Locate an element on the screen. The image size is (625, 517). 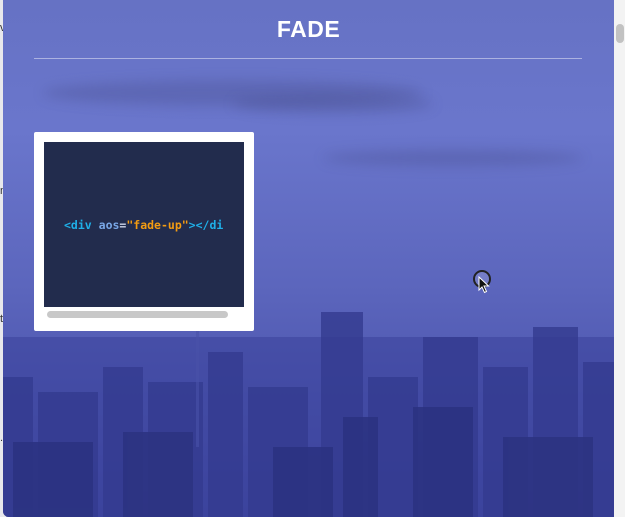
page-scrollbar-thumb is located at coordinates (620, 33).